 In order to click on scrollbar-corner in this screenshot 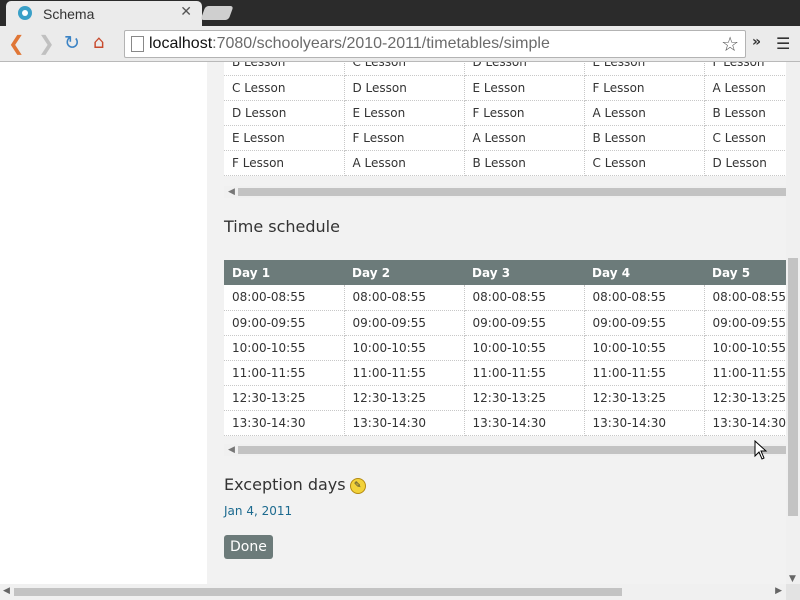, I will do `click(793, 592)`.